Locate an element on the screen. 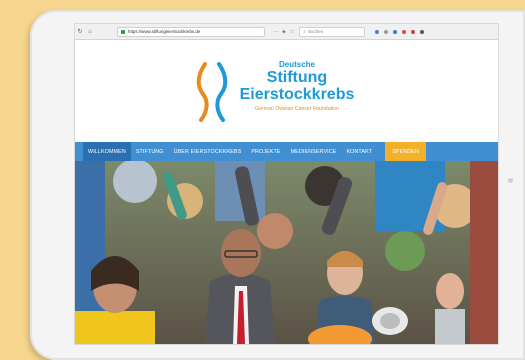 The height and width of the screenshot is (360, 525). nav-kontakt: KONTAKT is located at coordinates (359, 151).